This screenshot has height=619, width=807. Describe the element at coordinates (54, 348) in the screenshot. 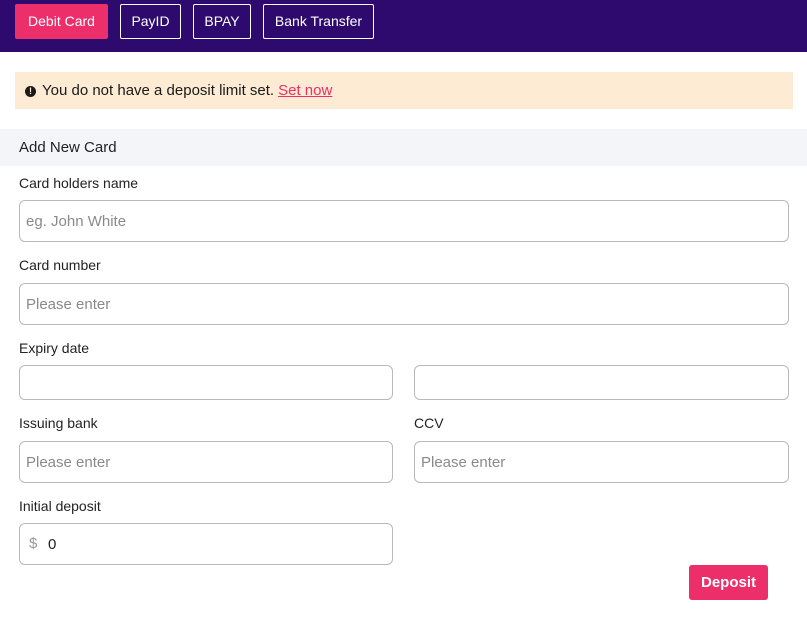

I see `expiry-date-label: Expiry date` at that location.